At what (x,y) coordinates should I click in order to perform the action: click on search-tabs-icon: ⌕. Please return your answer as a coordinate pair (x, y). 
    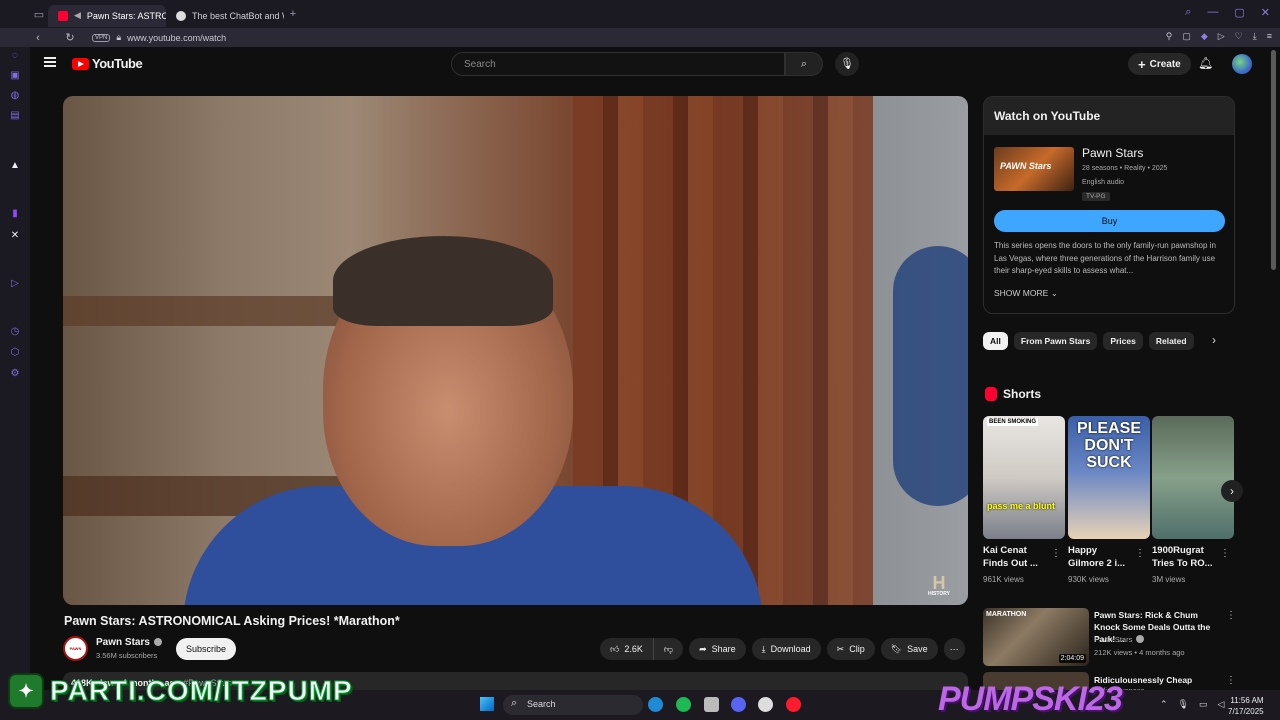
    Looking at the image, I should click on (1188, 12).